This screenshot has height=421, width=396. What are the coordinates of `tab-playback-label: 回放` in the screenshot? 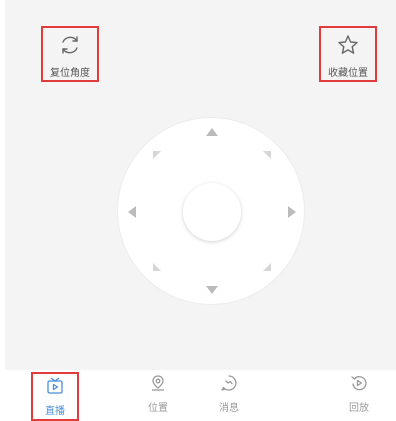 It's located at (359, 408).